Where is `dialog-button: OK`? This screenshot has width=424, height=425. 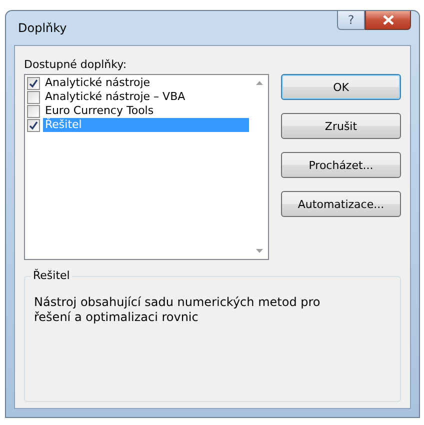 dialog-button: OK is located at coordinates (341, 87).